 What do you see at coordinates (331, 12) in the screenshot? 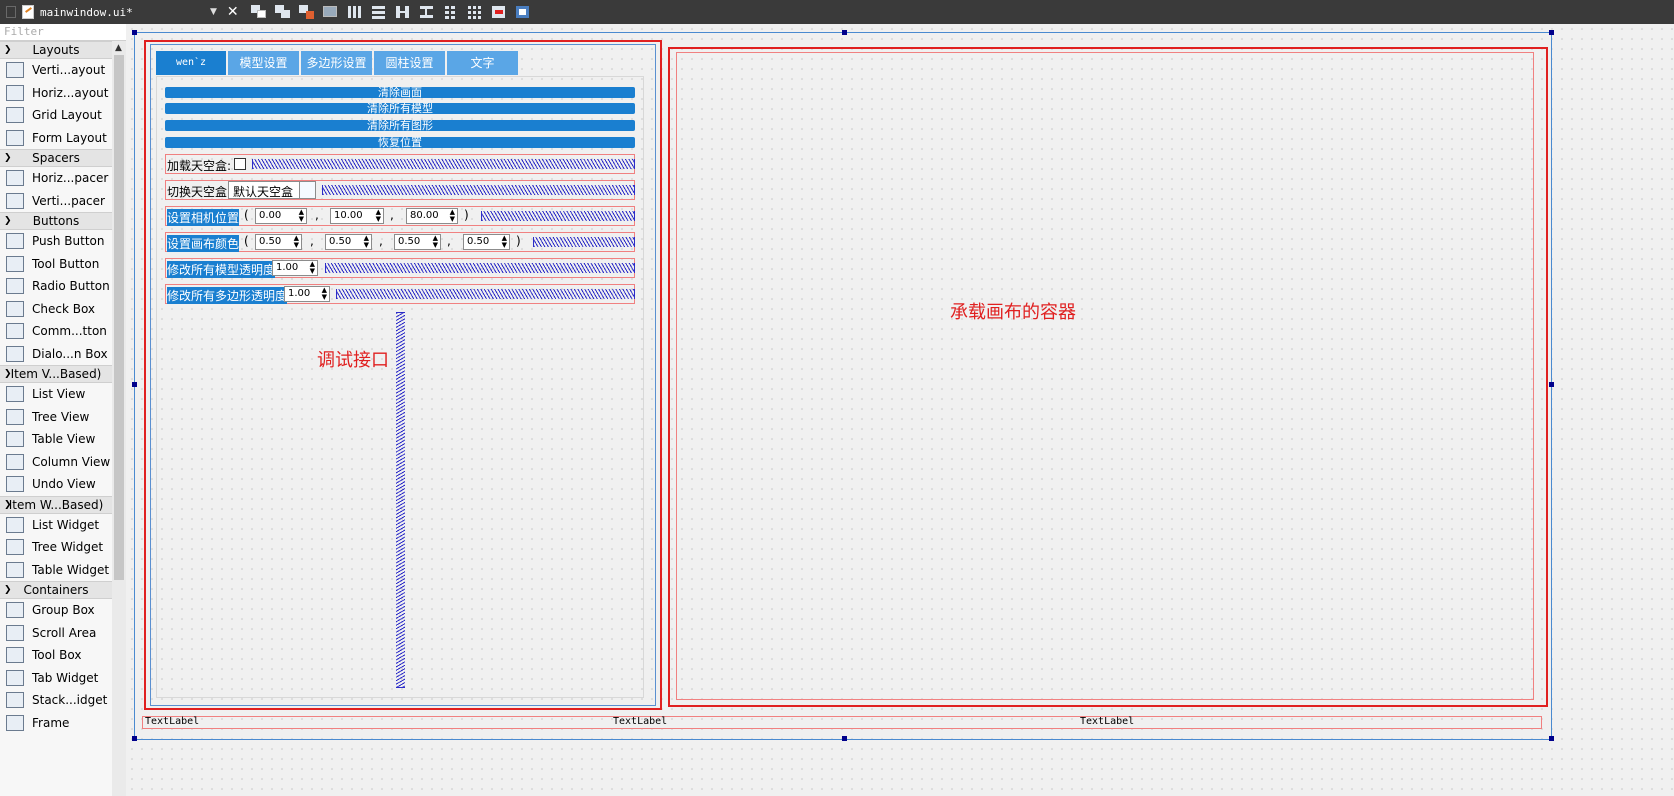
I see `edit-tab-order-icon` at bounding box center [331, 12].